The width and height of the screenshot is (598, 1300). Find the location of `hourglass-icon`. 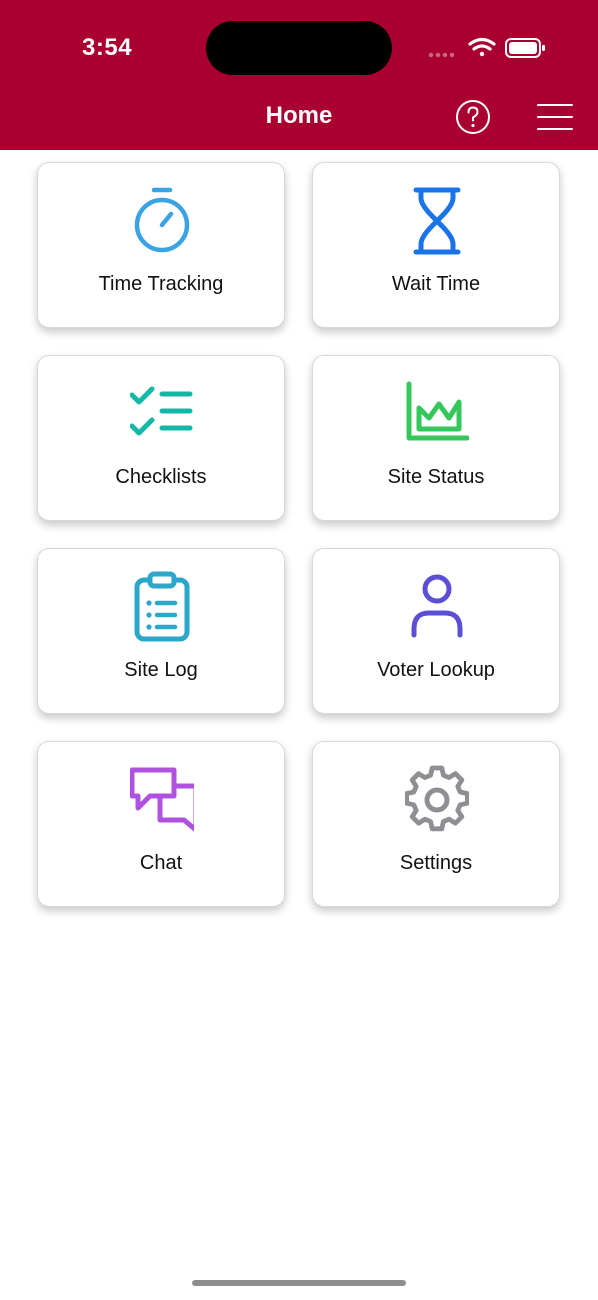

hourglass-icon is located at coordinates (437, 221).